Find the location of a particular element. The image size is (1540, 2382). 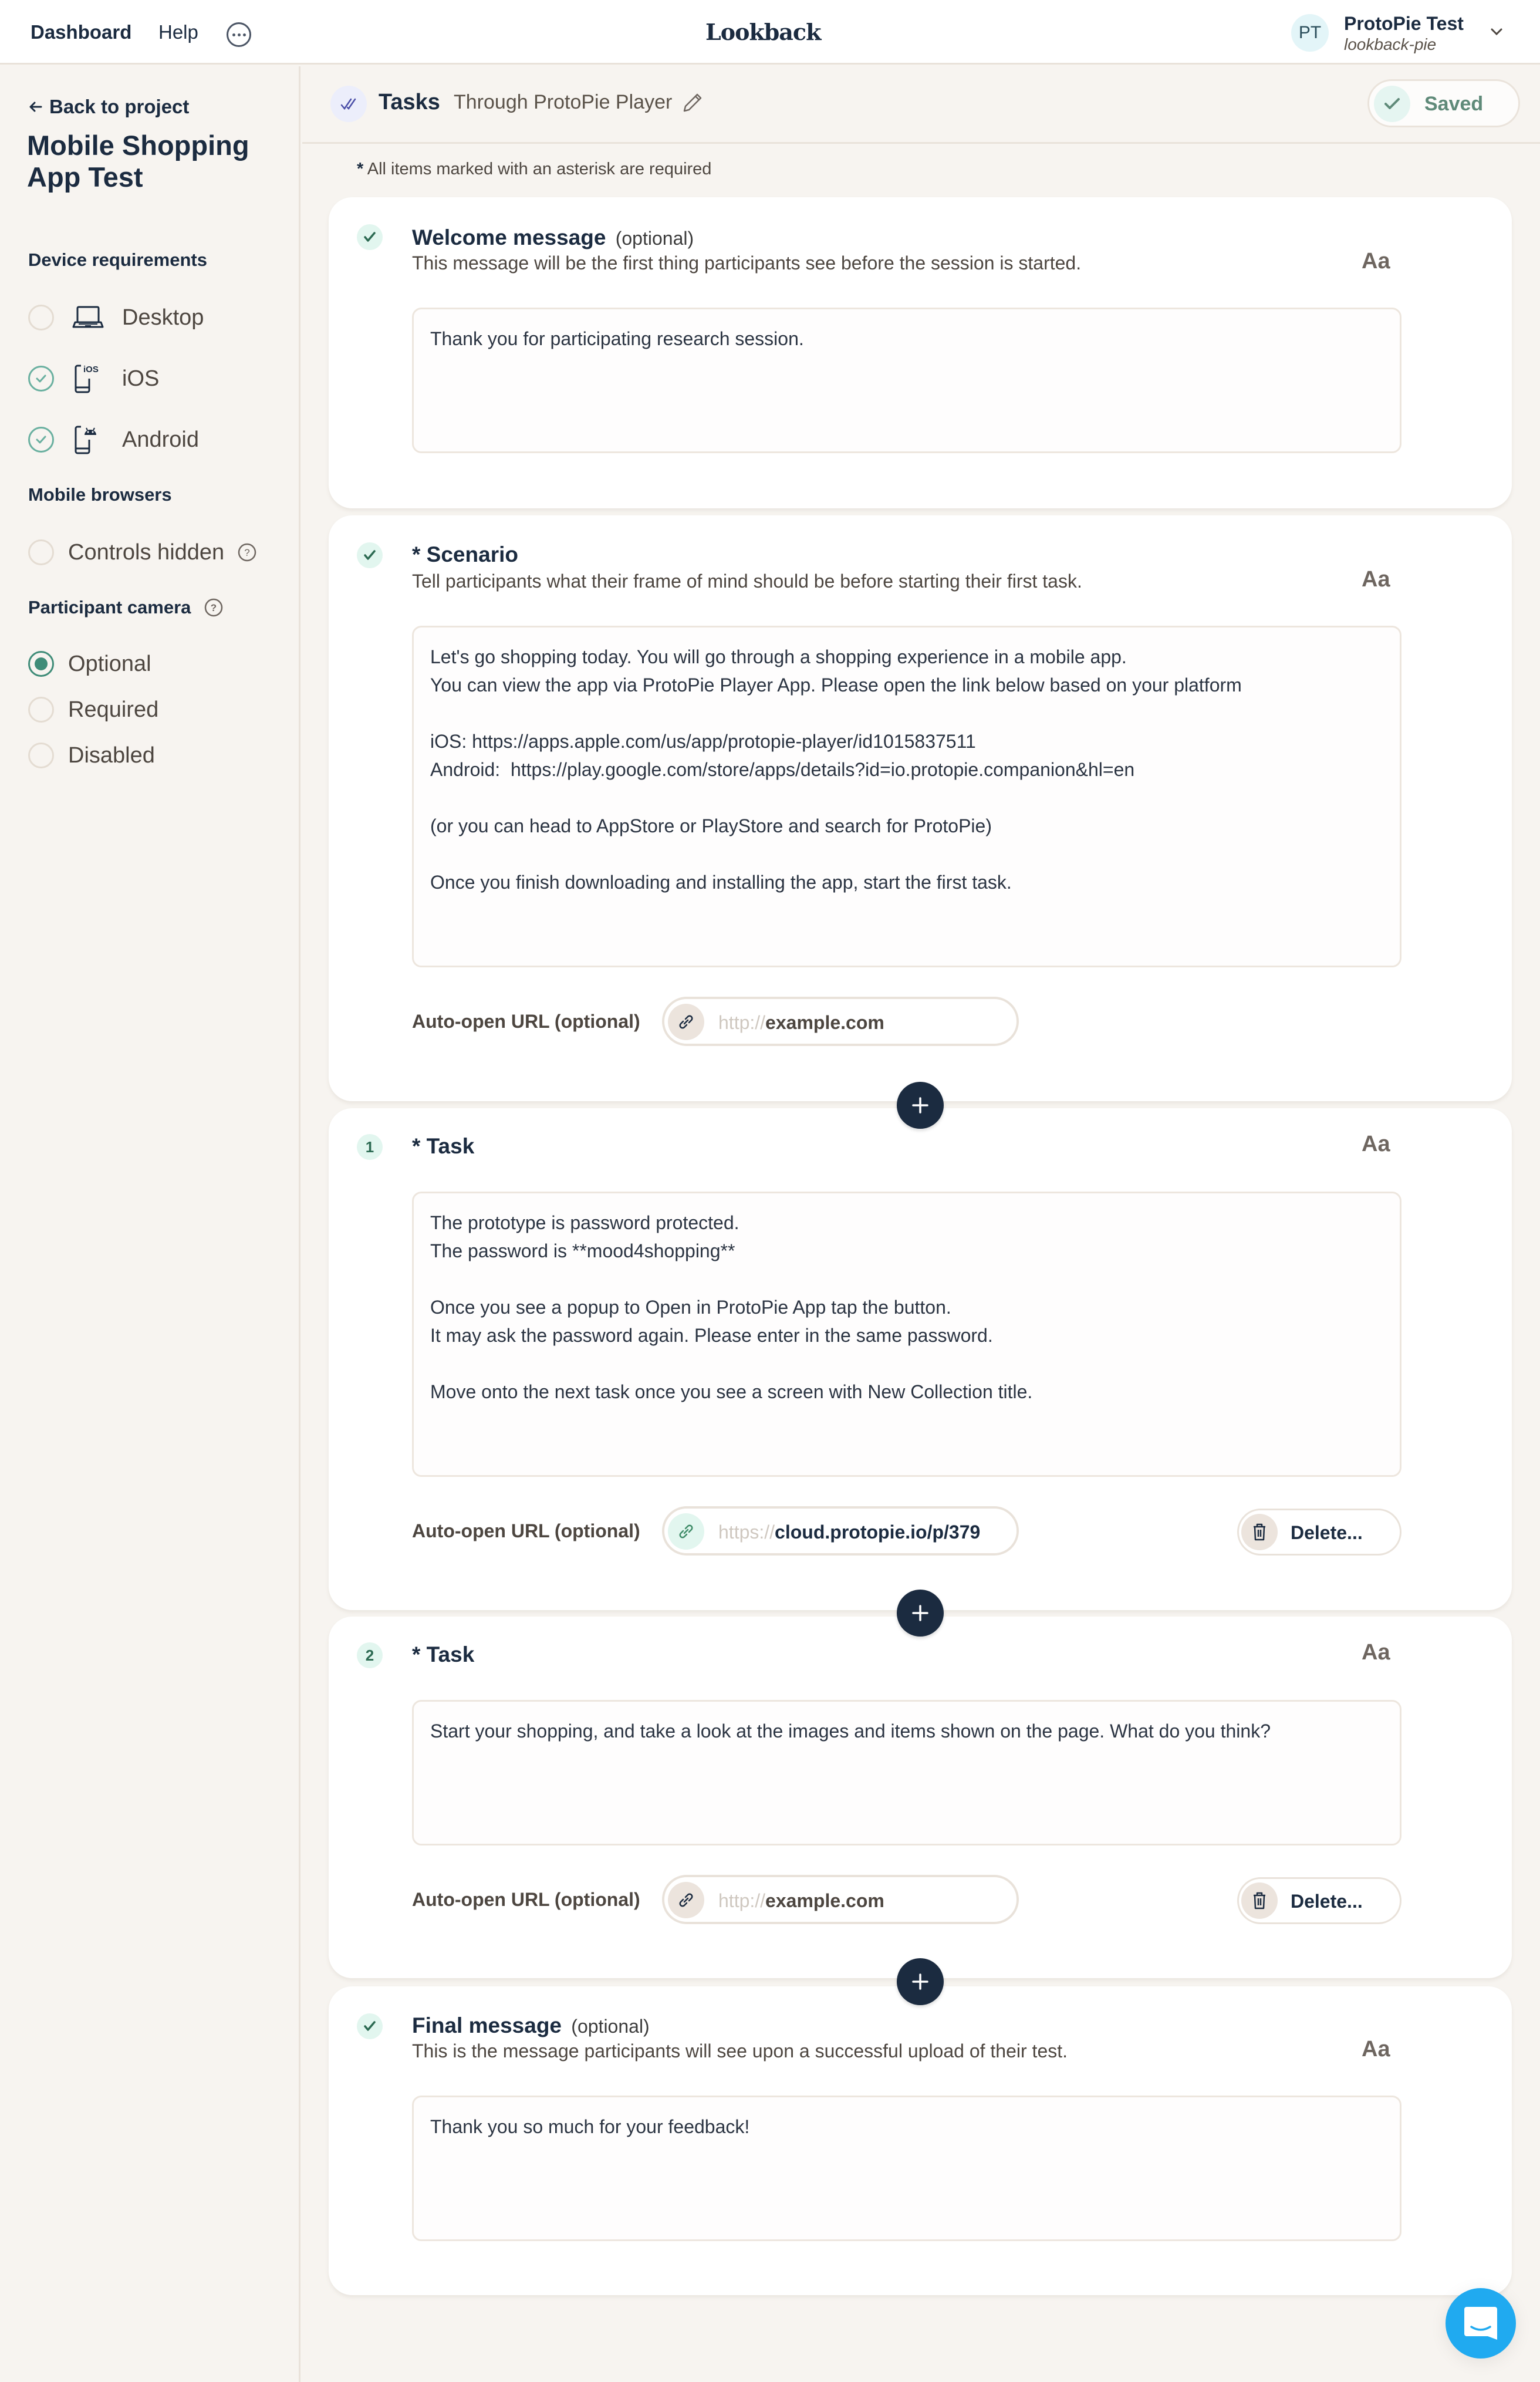

more-options-icon is located at coordinates (239, 34).